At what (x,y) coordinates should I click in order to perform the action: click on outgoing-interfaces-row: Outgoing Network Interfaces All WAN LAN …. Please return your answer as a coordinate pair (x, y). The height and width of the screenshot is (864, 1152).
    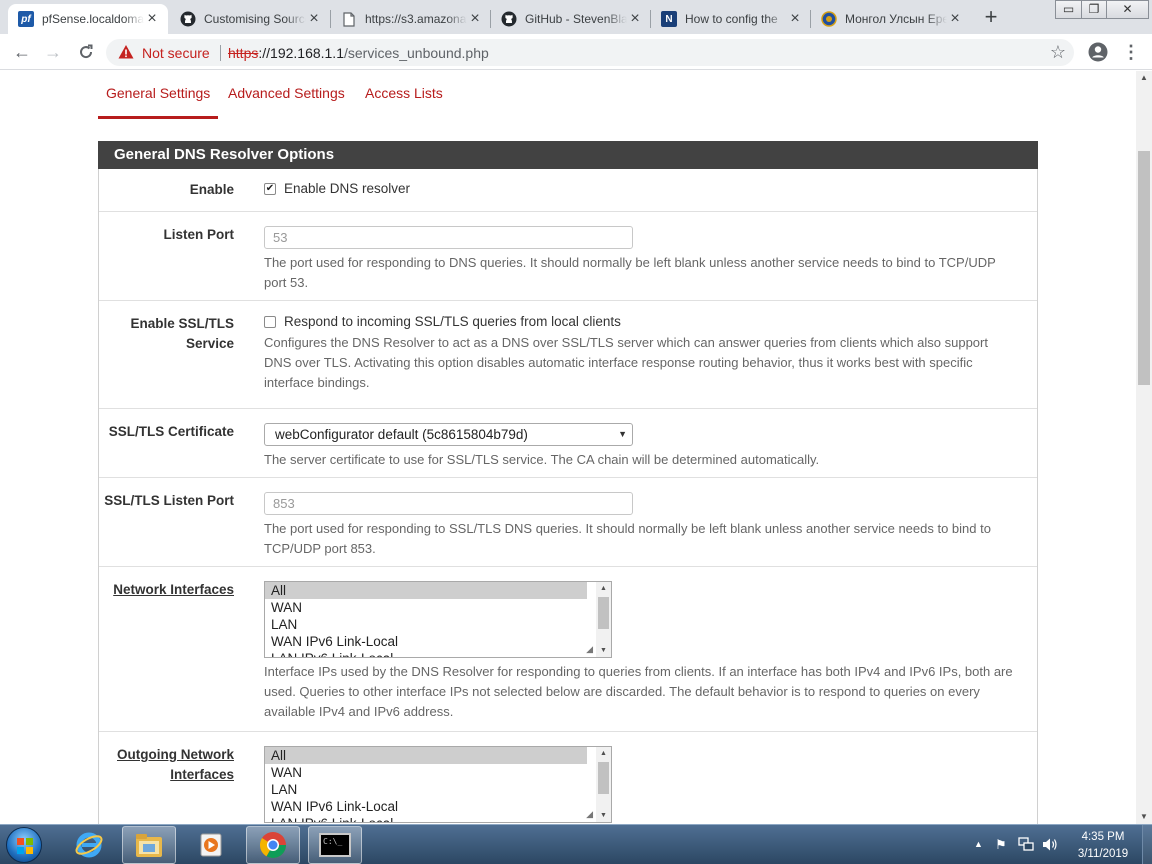
    Looking at the image, I should click on (568, 778).